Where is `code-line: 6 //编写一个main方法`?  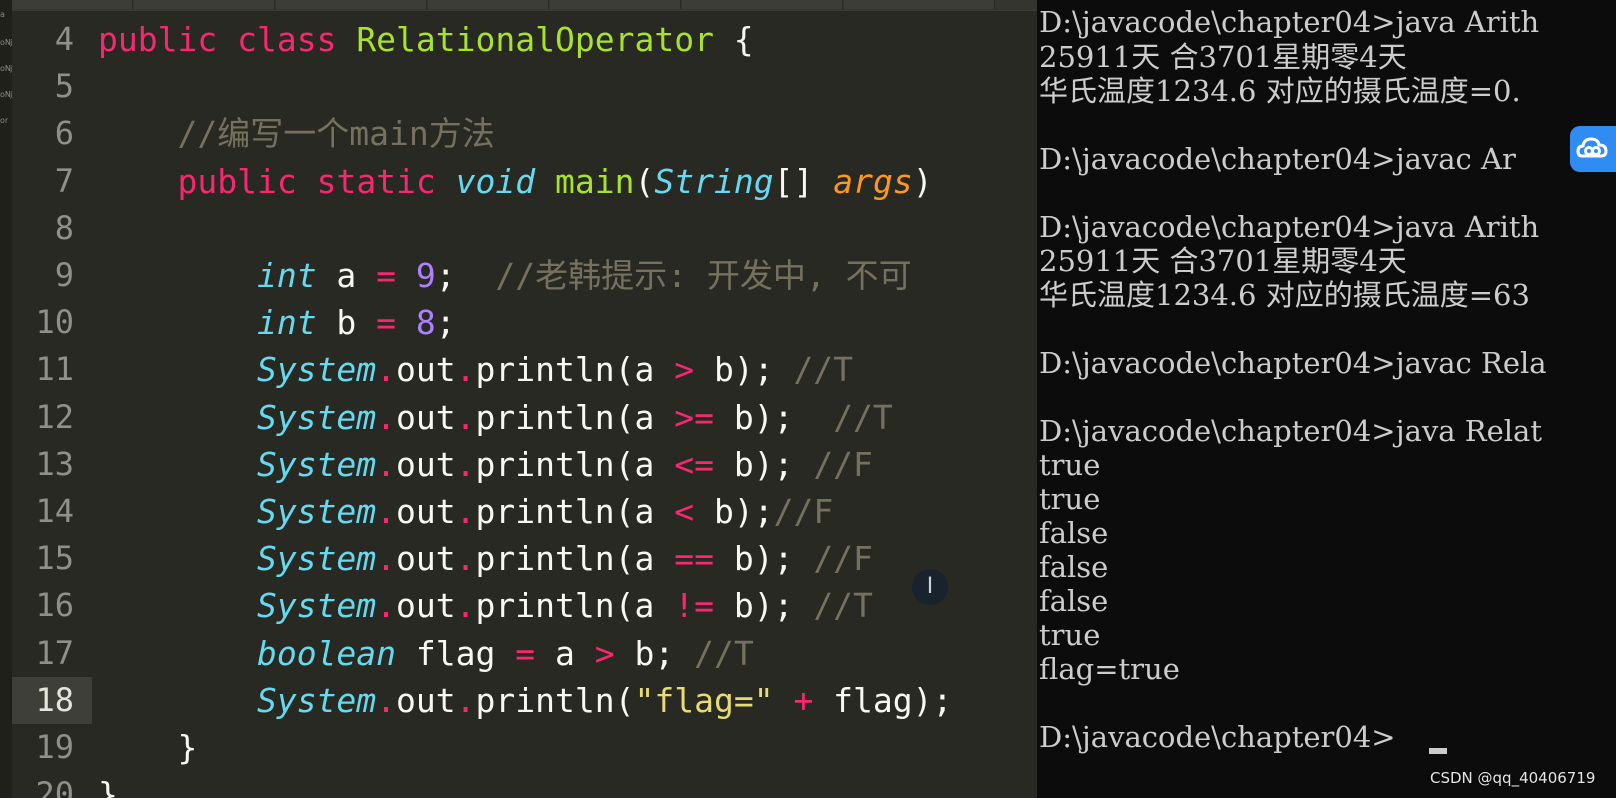 code-line: 6 //编写一个main方法 is located at coordinates (524, 133).